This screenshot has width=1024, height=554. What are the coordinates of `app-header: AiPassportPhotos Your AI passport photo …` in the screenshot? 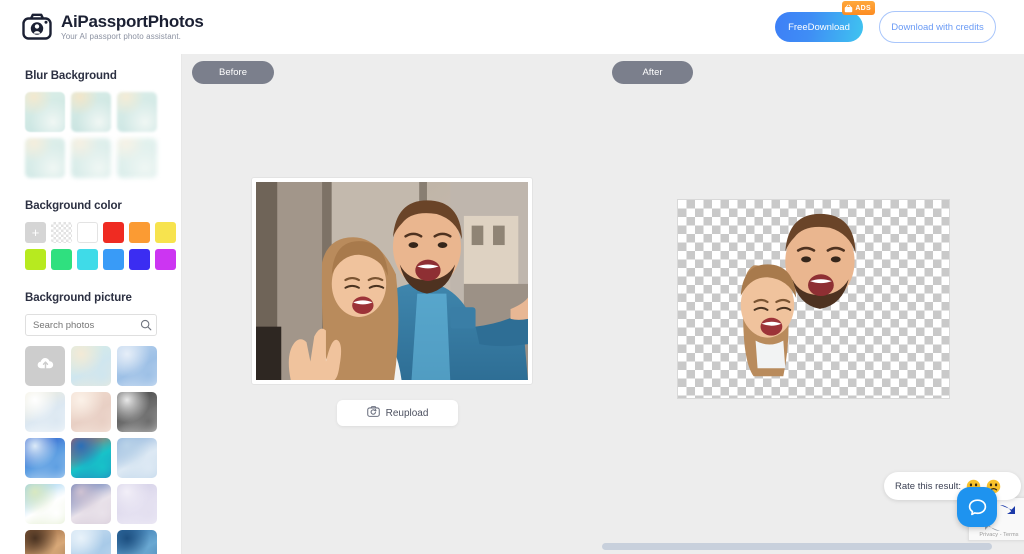 It's located at (512, 27).